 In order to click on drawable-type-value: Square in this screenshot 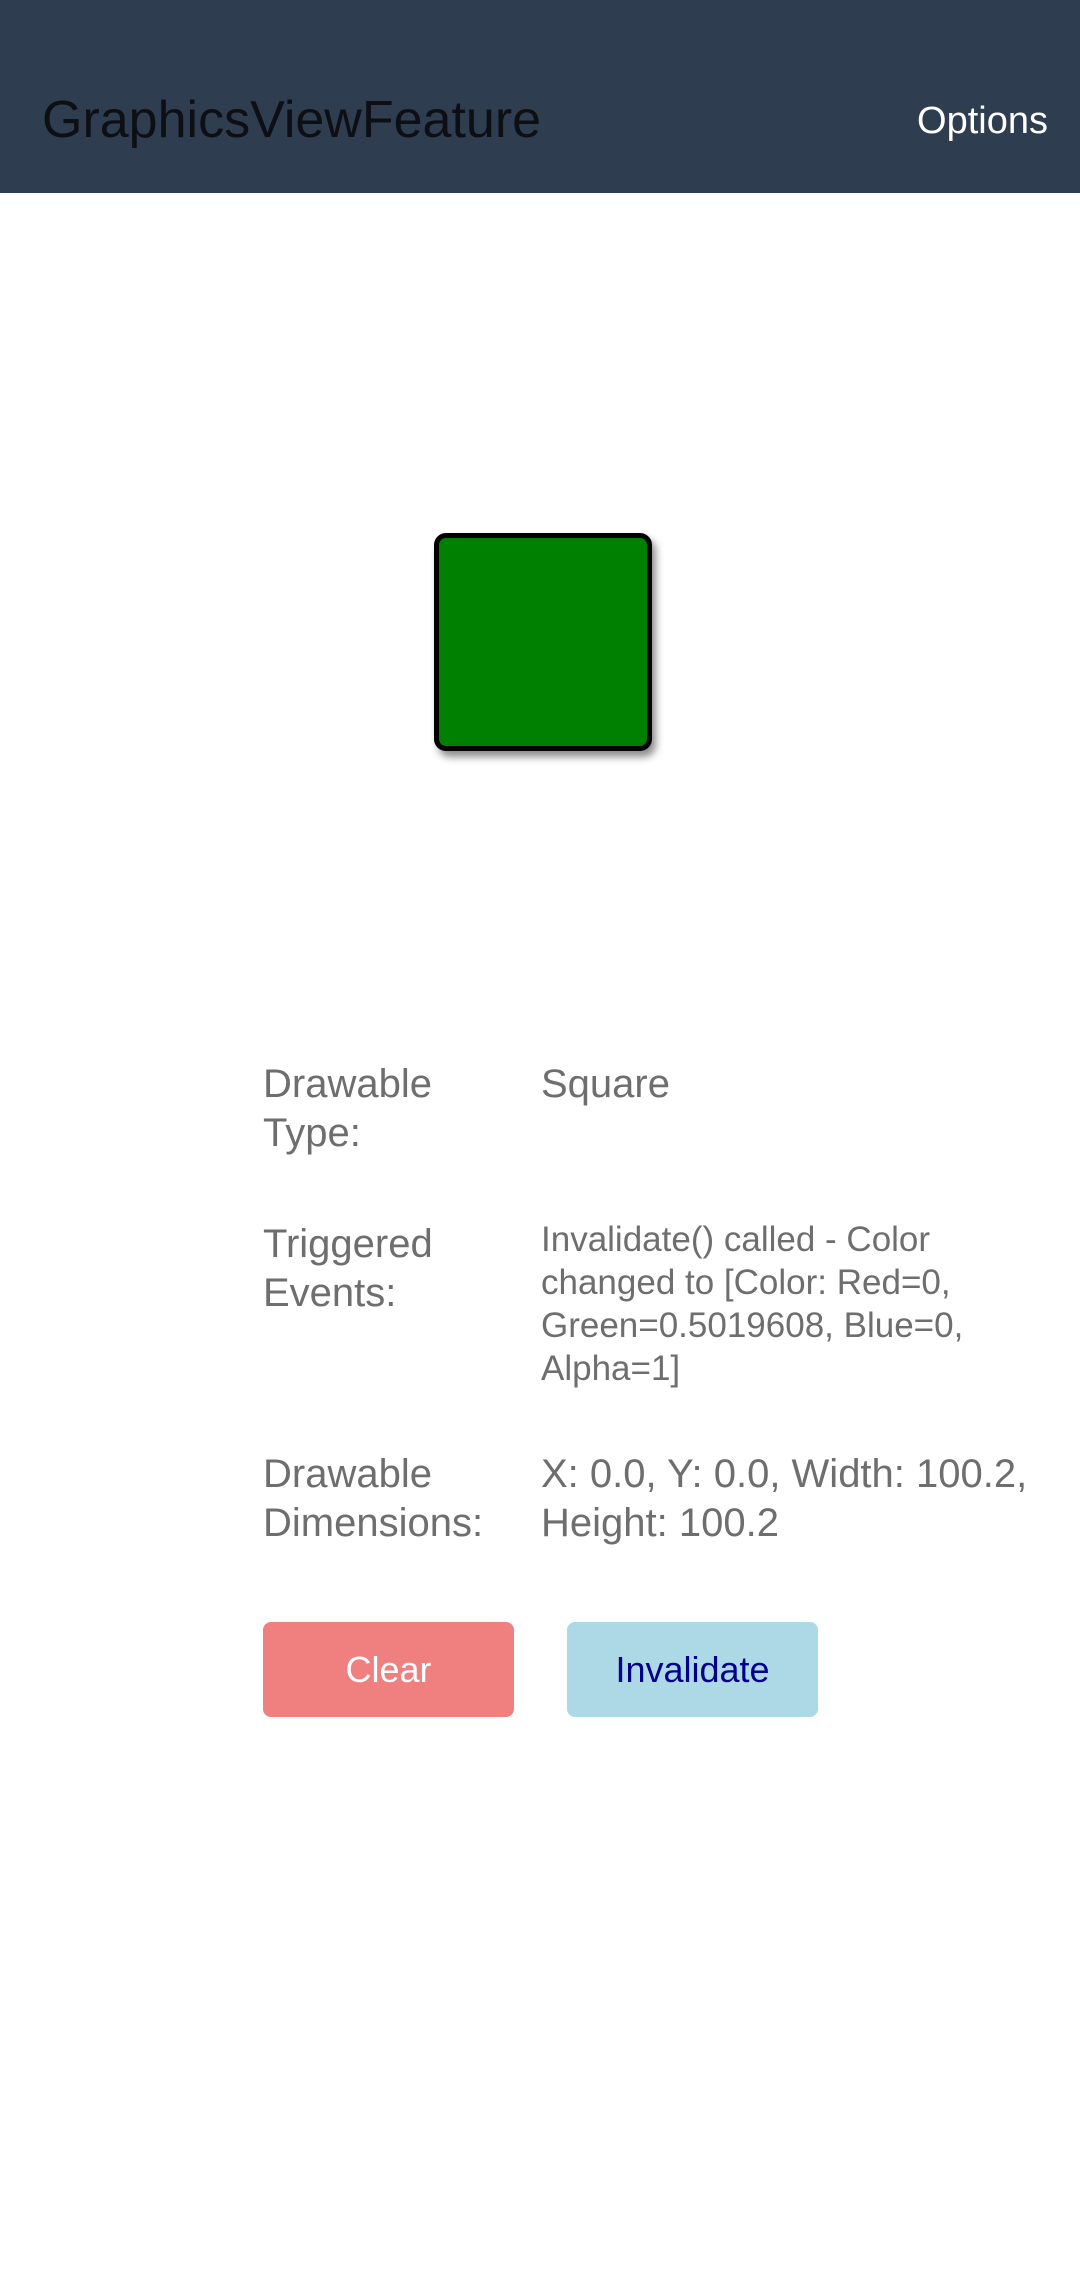, I will do `click(605, 1084)`.